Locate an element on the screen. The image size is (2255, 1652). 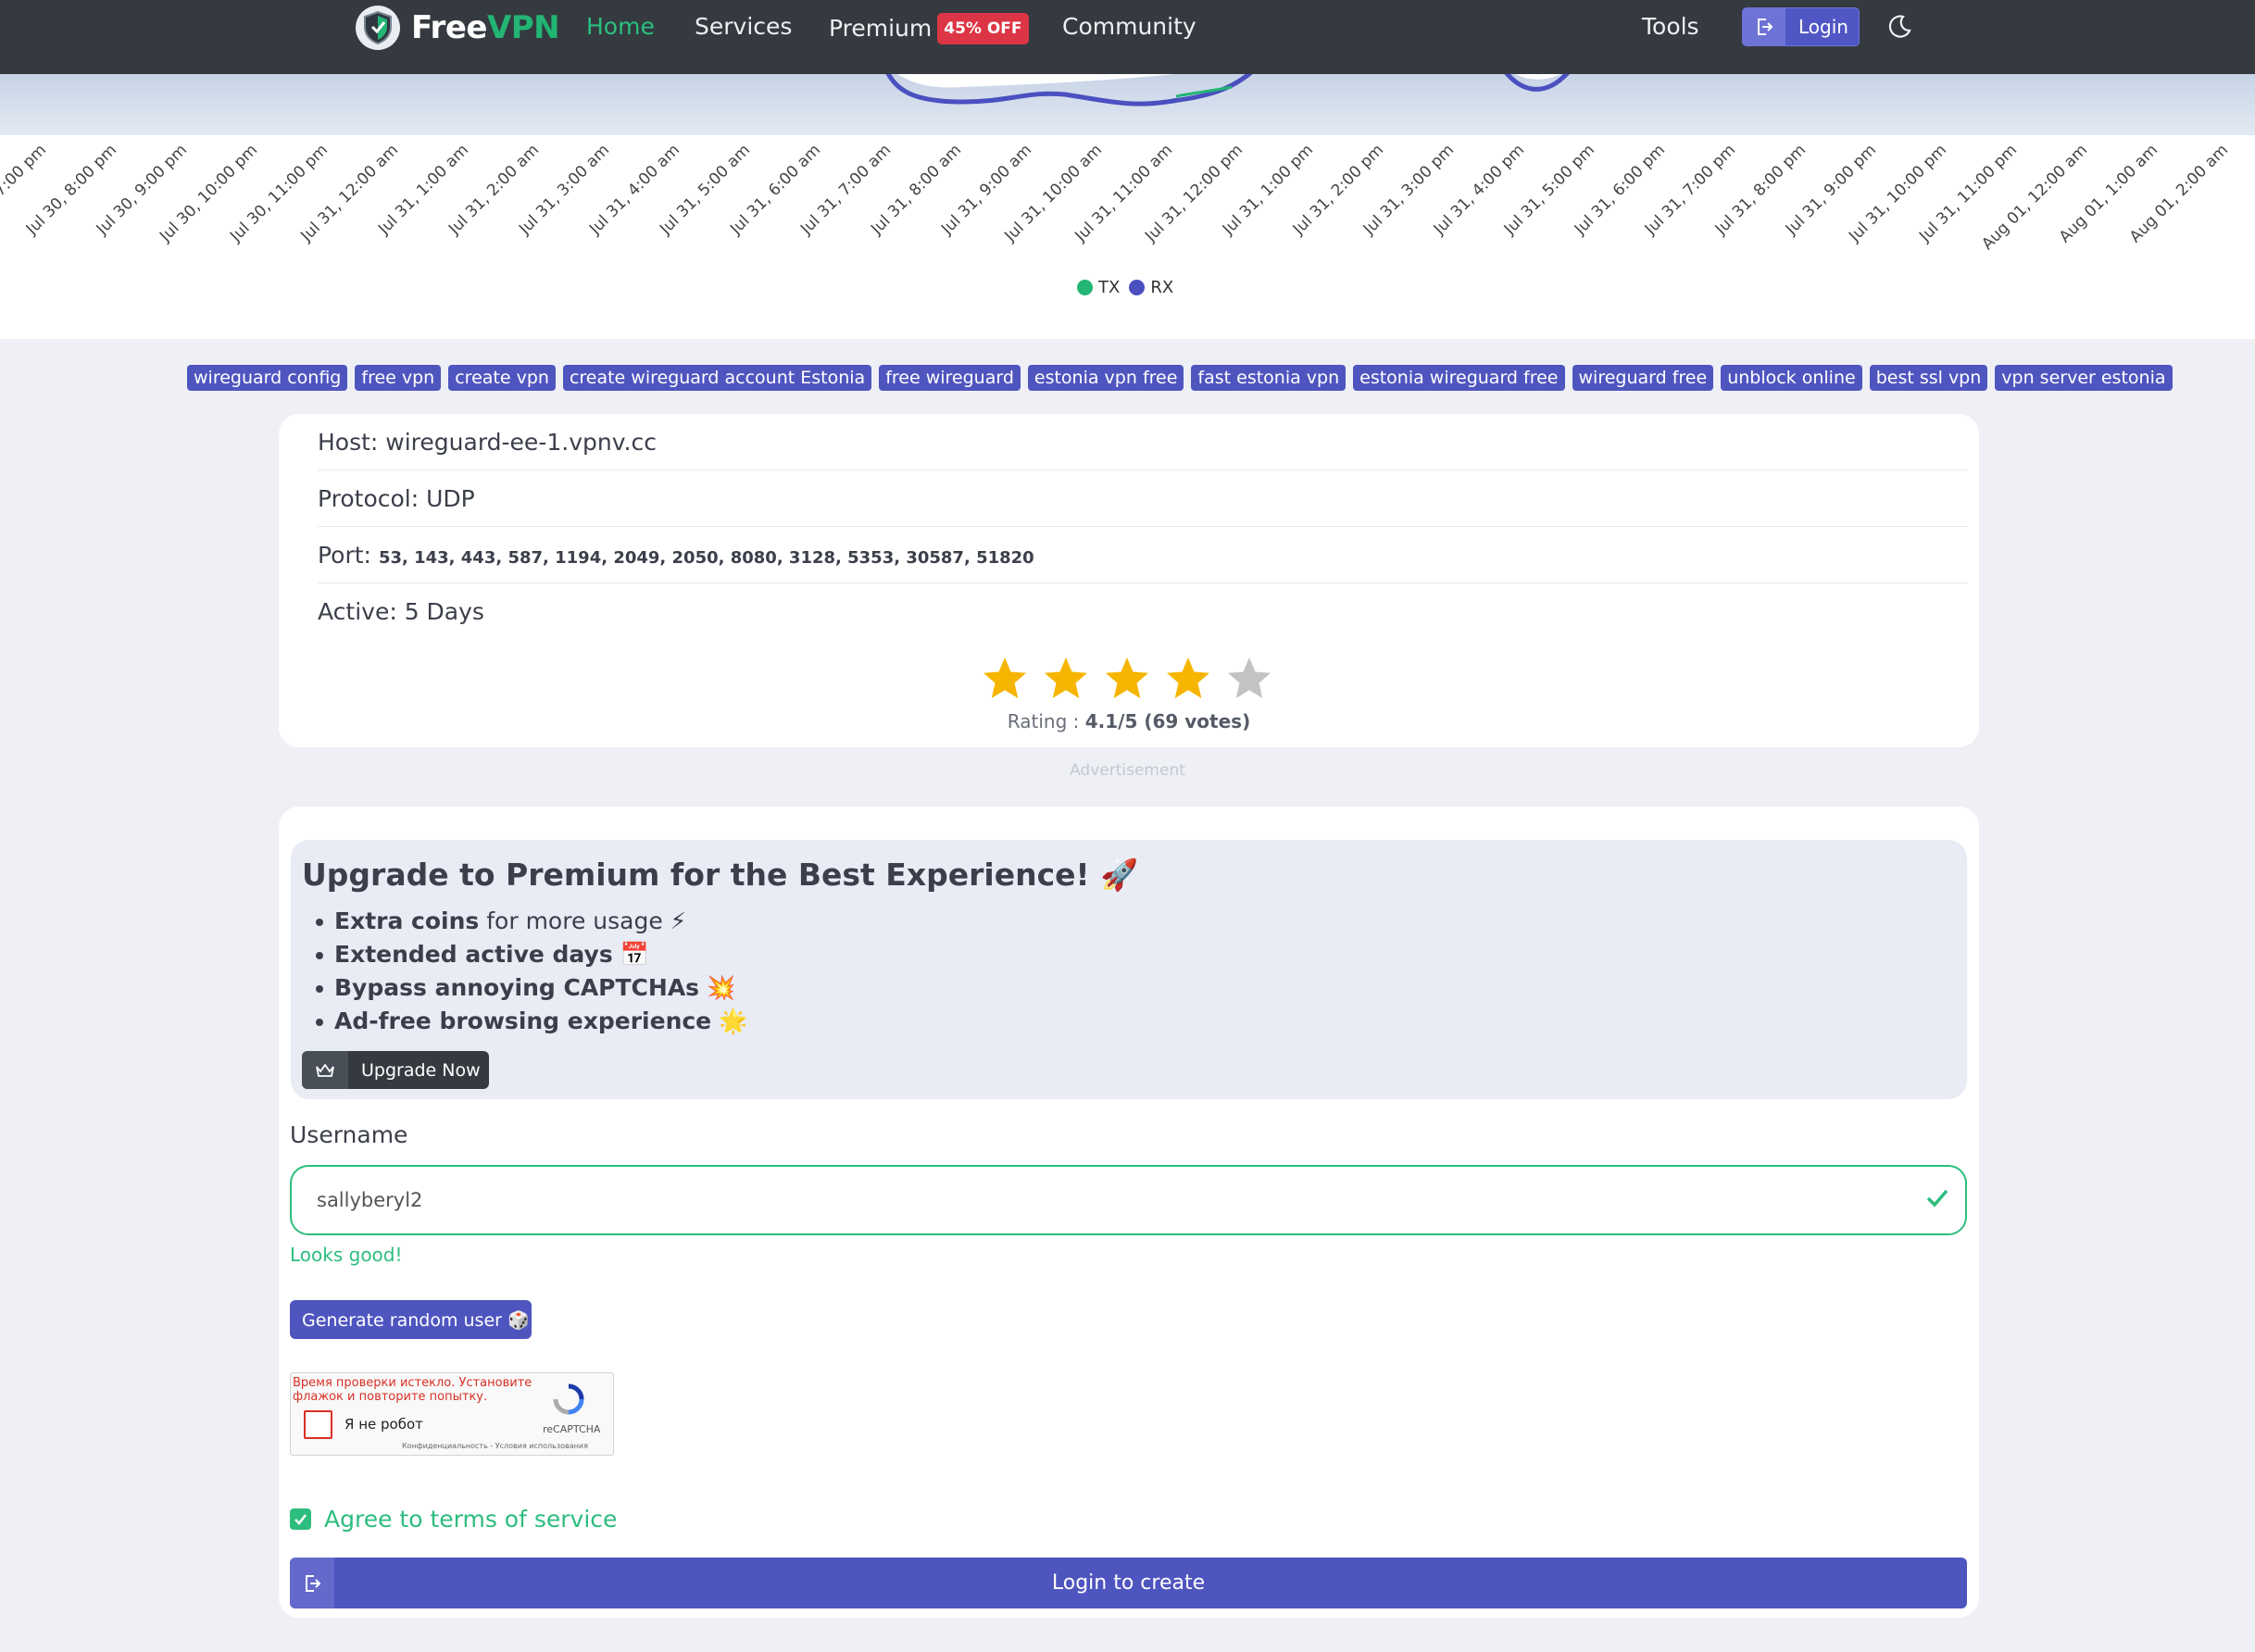
terms-checkbox is located at coordinates (300, 1519).